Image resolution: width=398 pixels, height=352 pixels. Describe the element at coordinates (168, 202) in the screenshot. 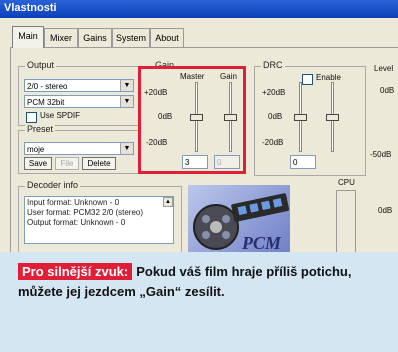

I see `scroll-up-icon: ▲` at that location.